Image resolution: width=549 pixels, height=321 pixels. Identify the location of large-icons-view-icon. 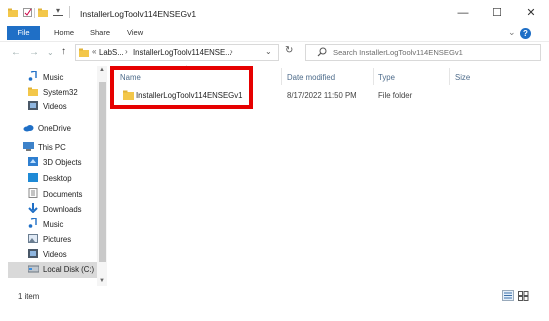
(523, 296).